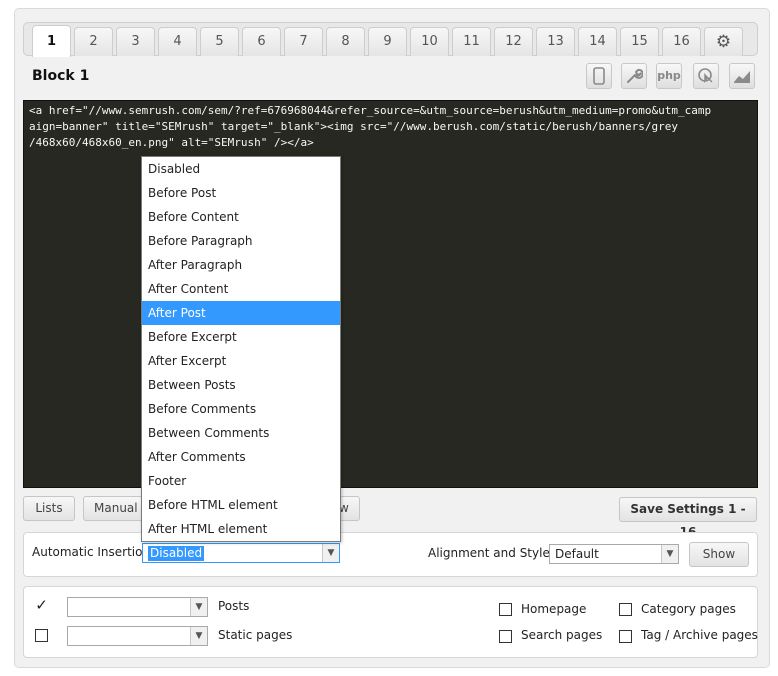 The width and height of the screenshot is (778, 676). Describe the element at coordinates (471, 41) in the screenshot. I see `tab-11: 11` at that location.